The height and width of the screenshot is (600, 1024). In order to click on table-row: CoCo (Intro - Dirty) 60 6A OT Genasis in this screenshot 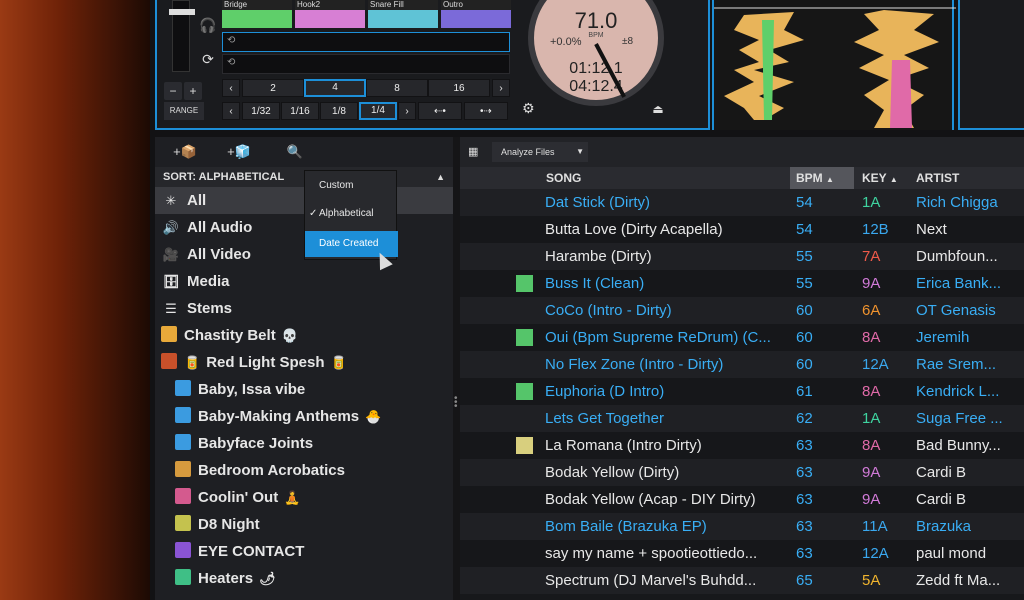, I will do `click(742, 310)`.